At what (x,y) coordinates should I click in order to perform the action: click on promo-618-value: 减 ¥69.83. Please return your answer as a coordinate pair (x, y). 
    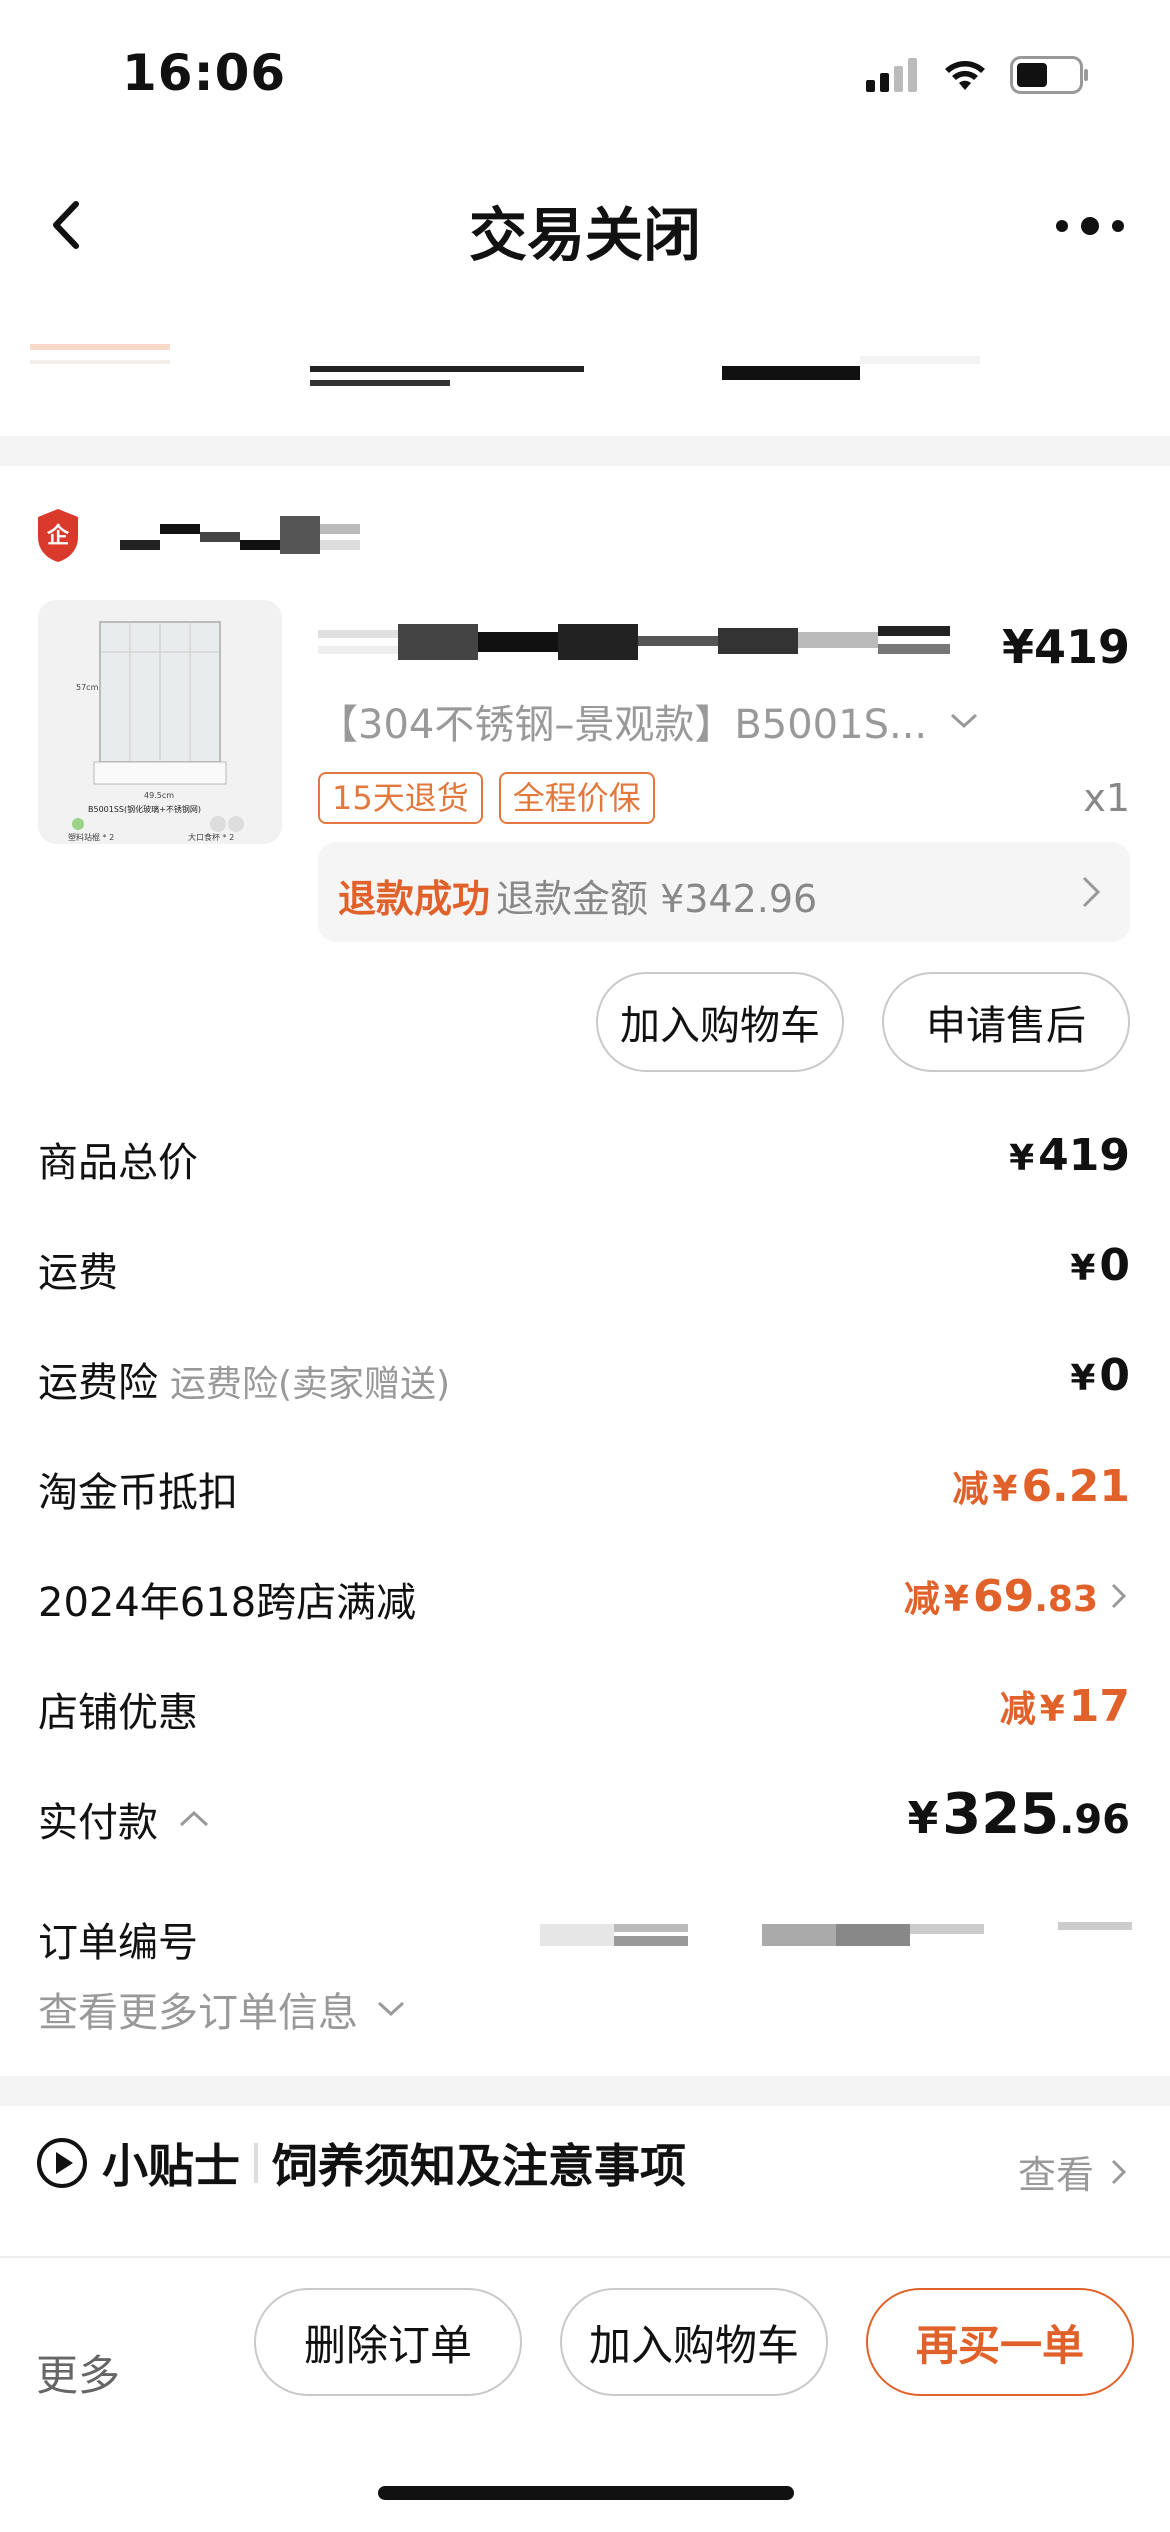
    Looking at the image, I should click on (1017, 1596).